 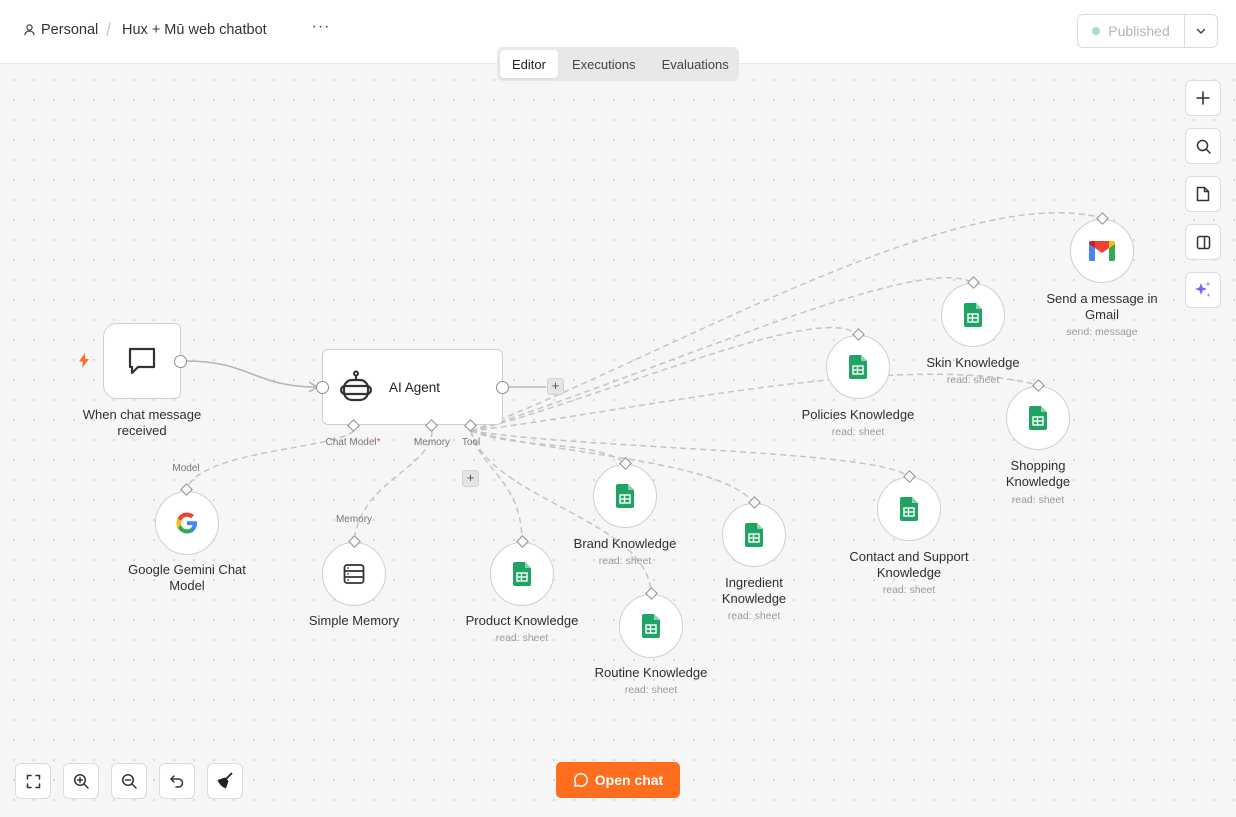 I want to click on ai-assistant-button, so click(x=1203, y=290).